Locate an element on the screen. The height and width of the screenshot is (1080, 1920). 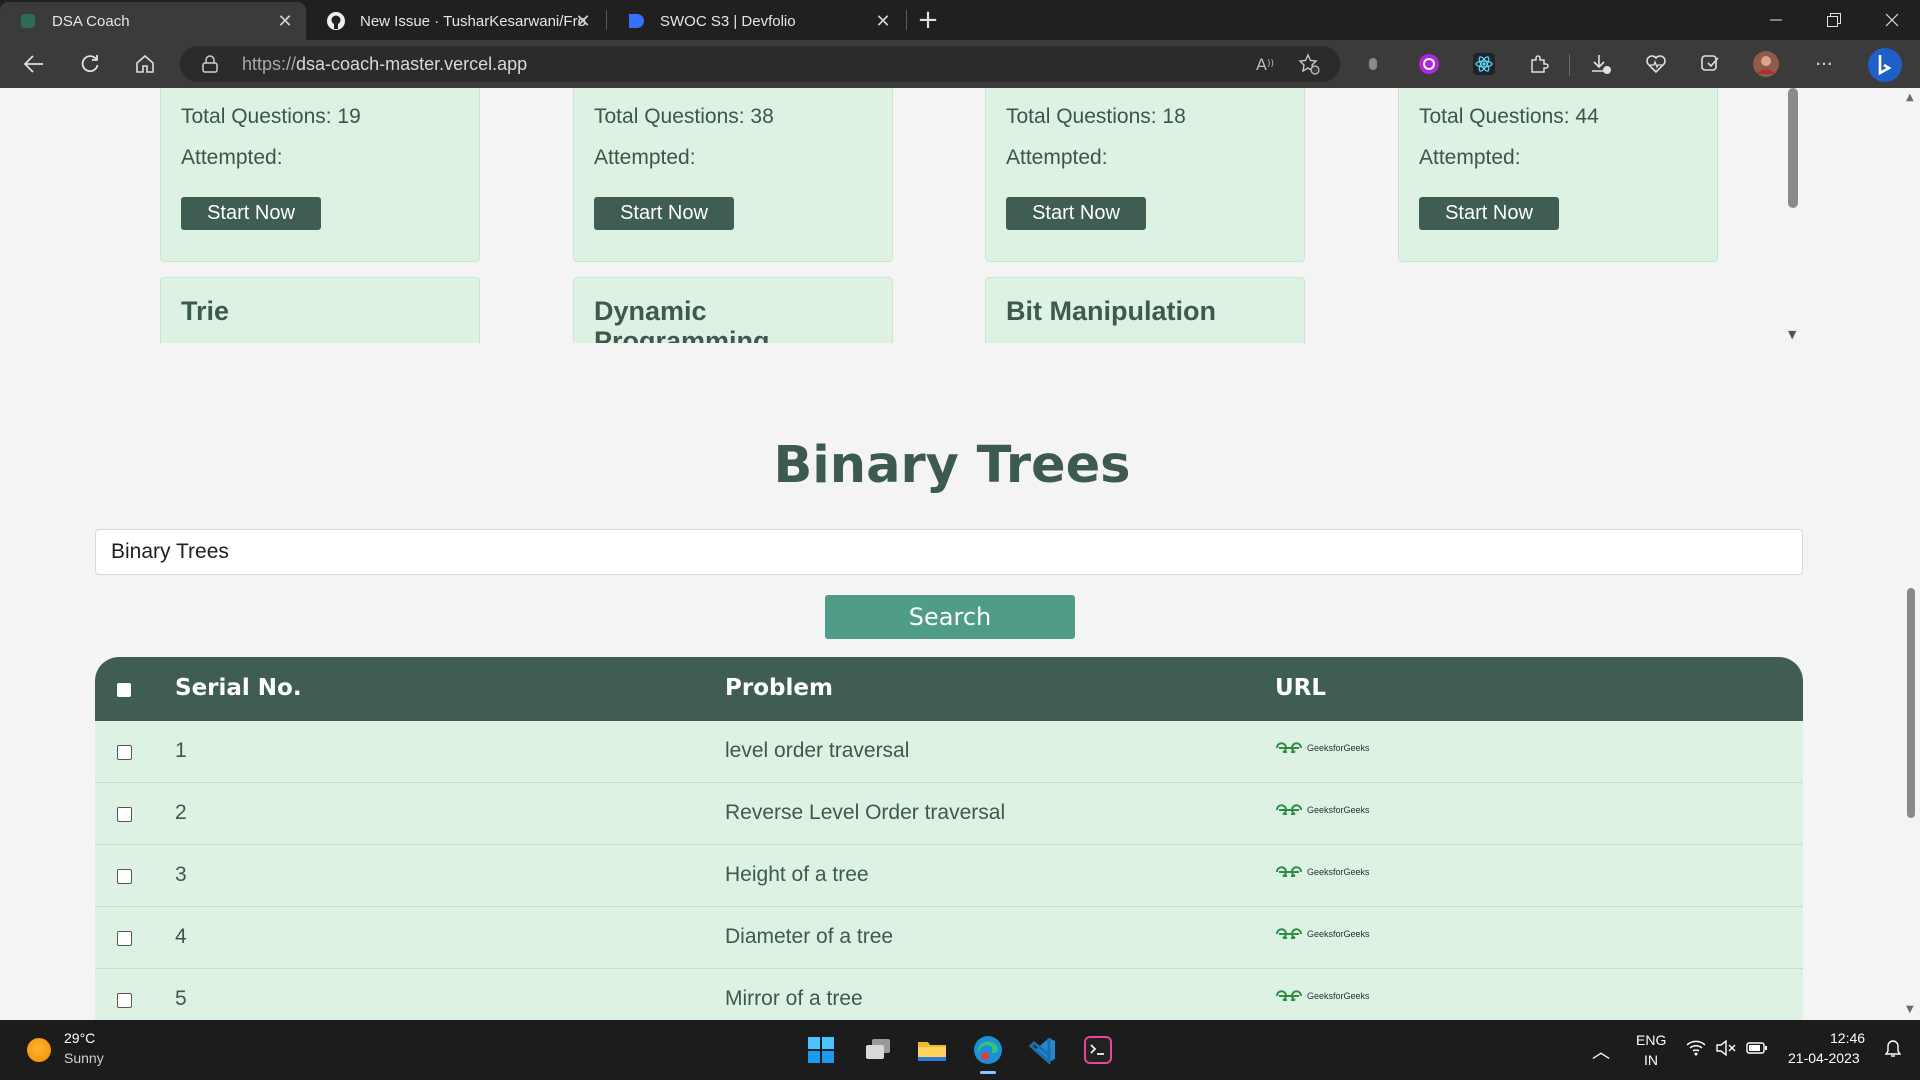
wifi-icon is located at coordinates (1696, 1049).